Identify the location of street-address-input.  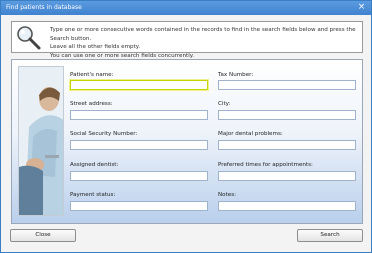
(139, 115).